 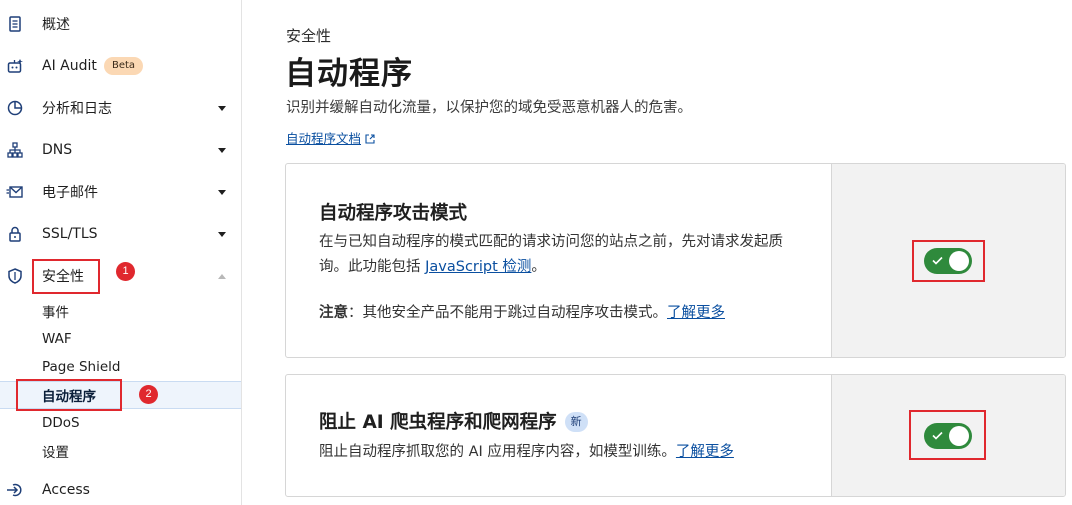 What do you see at coordinates (522, 313) in the screenshot?
I see `card-note: 注意：其他安全产品不能用于跳过自动程序攻击模式。了解更多` at bounding box center [522, 313].